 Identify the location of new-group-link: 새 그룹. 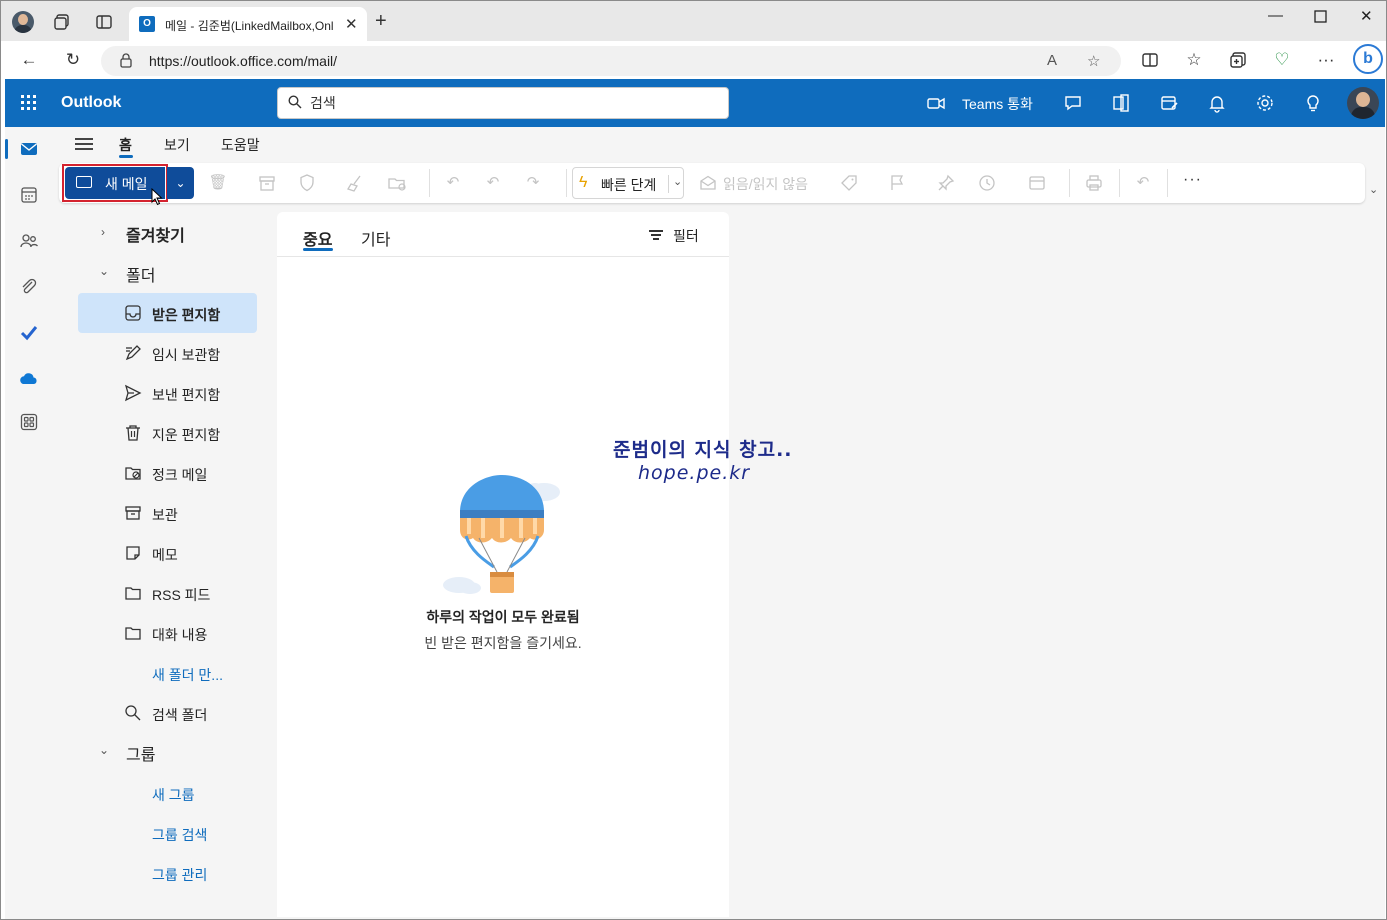
(173, 795).